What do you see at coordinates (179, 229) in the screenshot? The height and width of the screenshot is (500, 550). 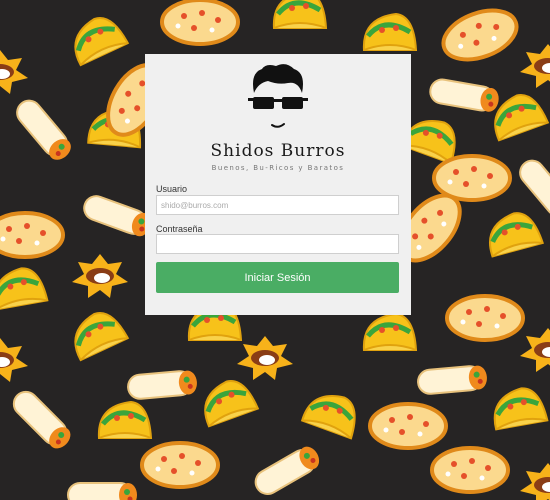 I see `password-label: Contraseña` at bounding box center [179, 229].